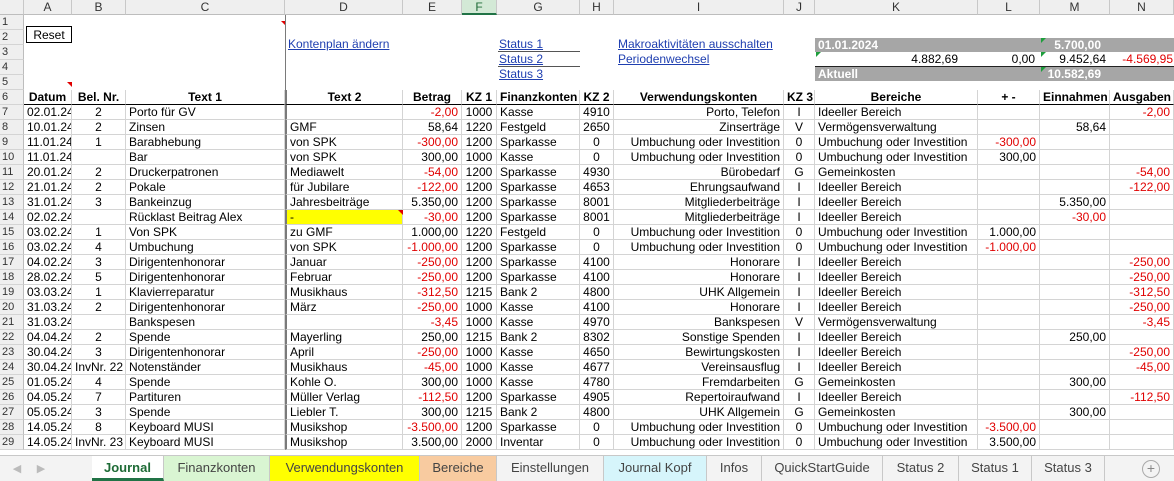  Describe the element at coordinates (597, 397) in the screenshot. I see `cell-kz-2: 4905` at that location.